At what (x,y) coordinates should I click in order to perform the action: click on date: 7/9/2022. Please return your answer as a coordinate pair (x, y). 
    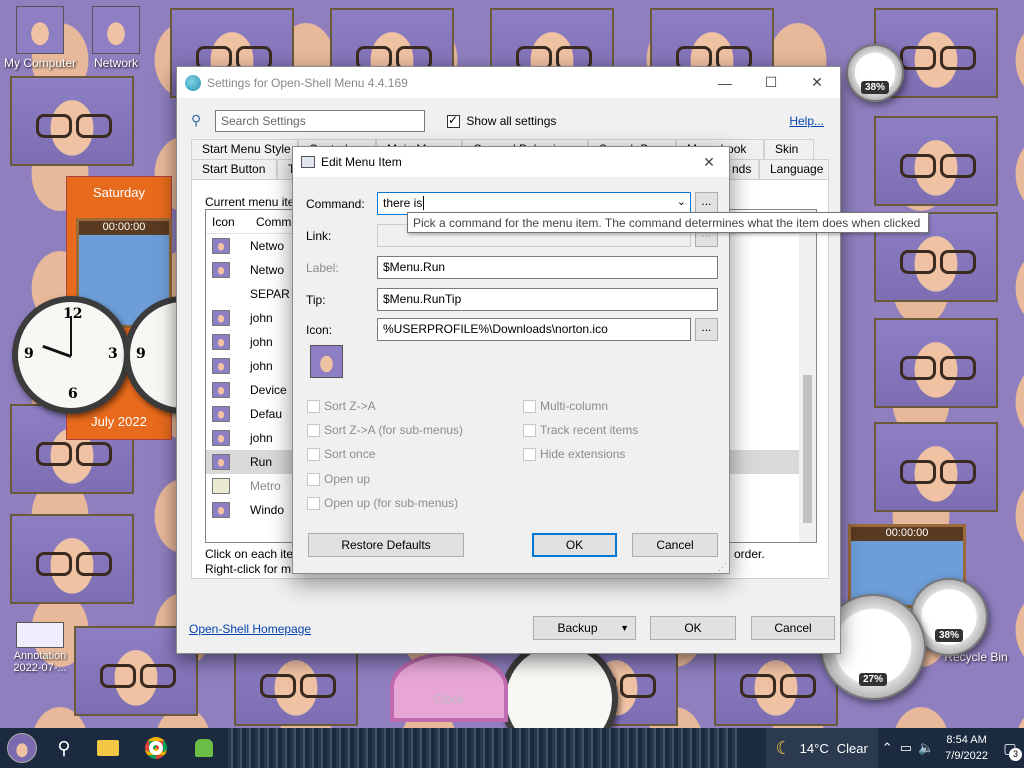
    Looking at the image, I should click on (966, 756).